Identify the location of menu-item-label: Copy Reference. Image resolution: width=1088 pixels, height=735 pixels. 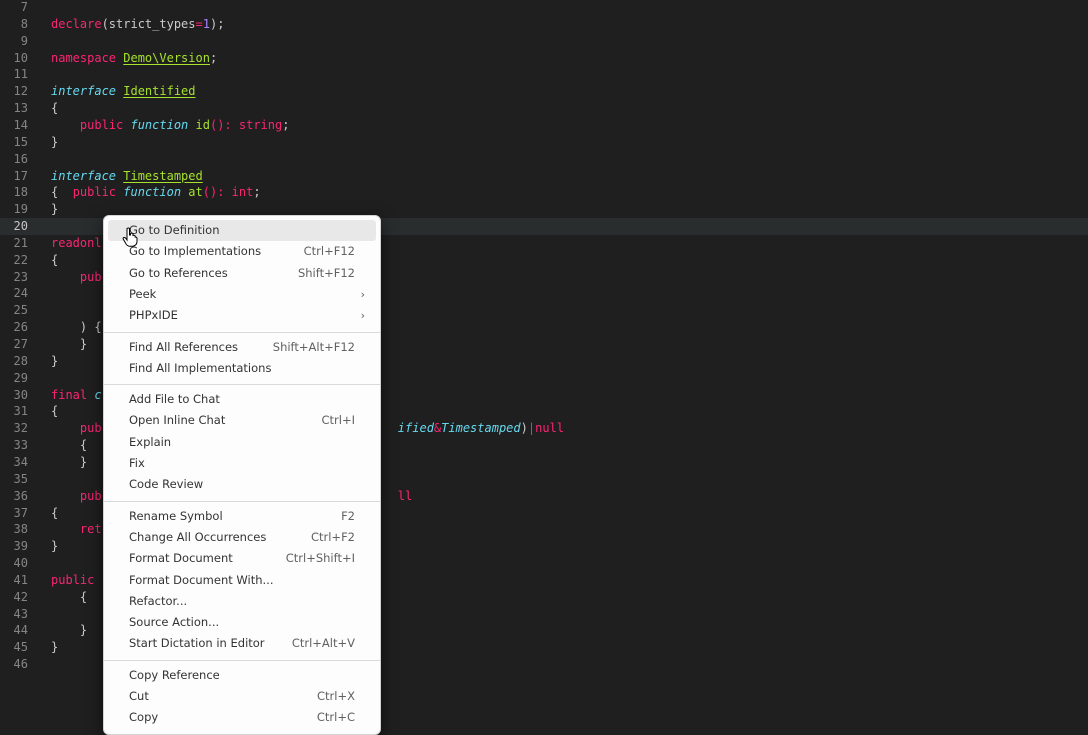
(174, 674).